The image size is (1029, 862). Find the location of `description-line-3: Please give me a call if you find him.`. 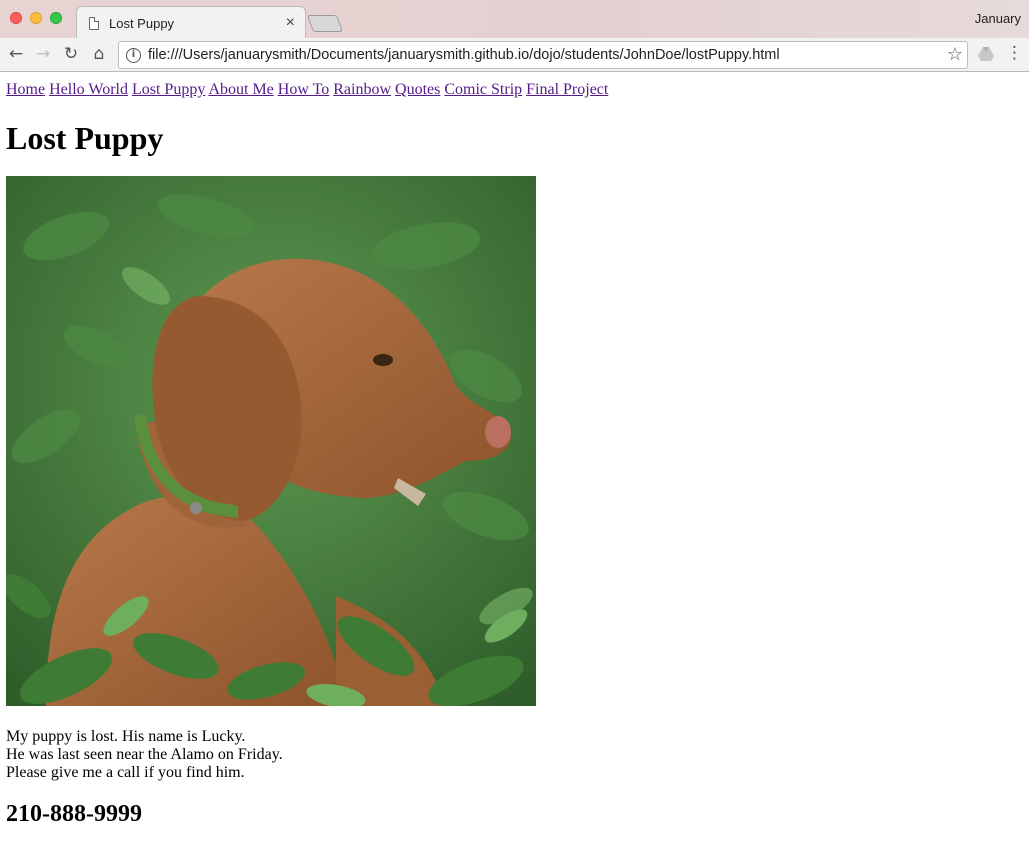

description-line-3: Please give me a call if you find him. is located at coordinates (125, 772).